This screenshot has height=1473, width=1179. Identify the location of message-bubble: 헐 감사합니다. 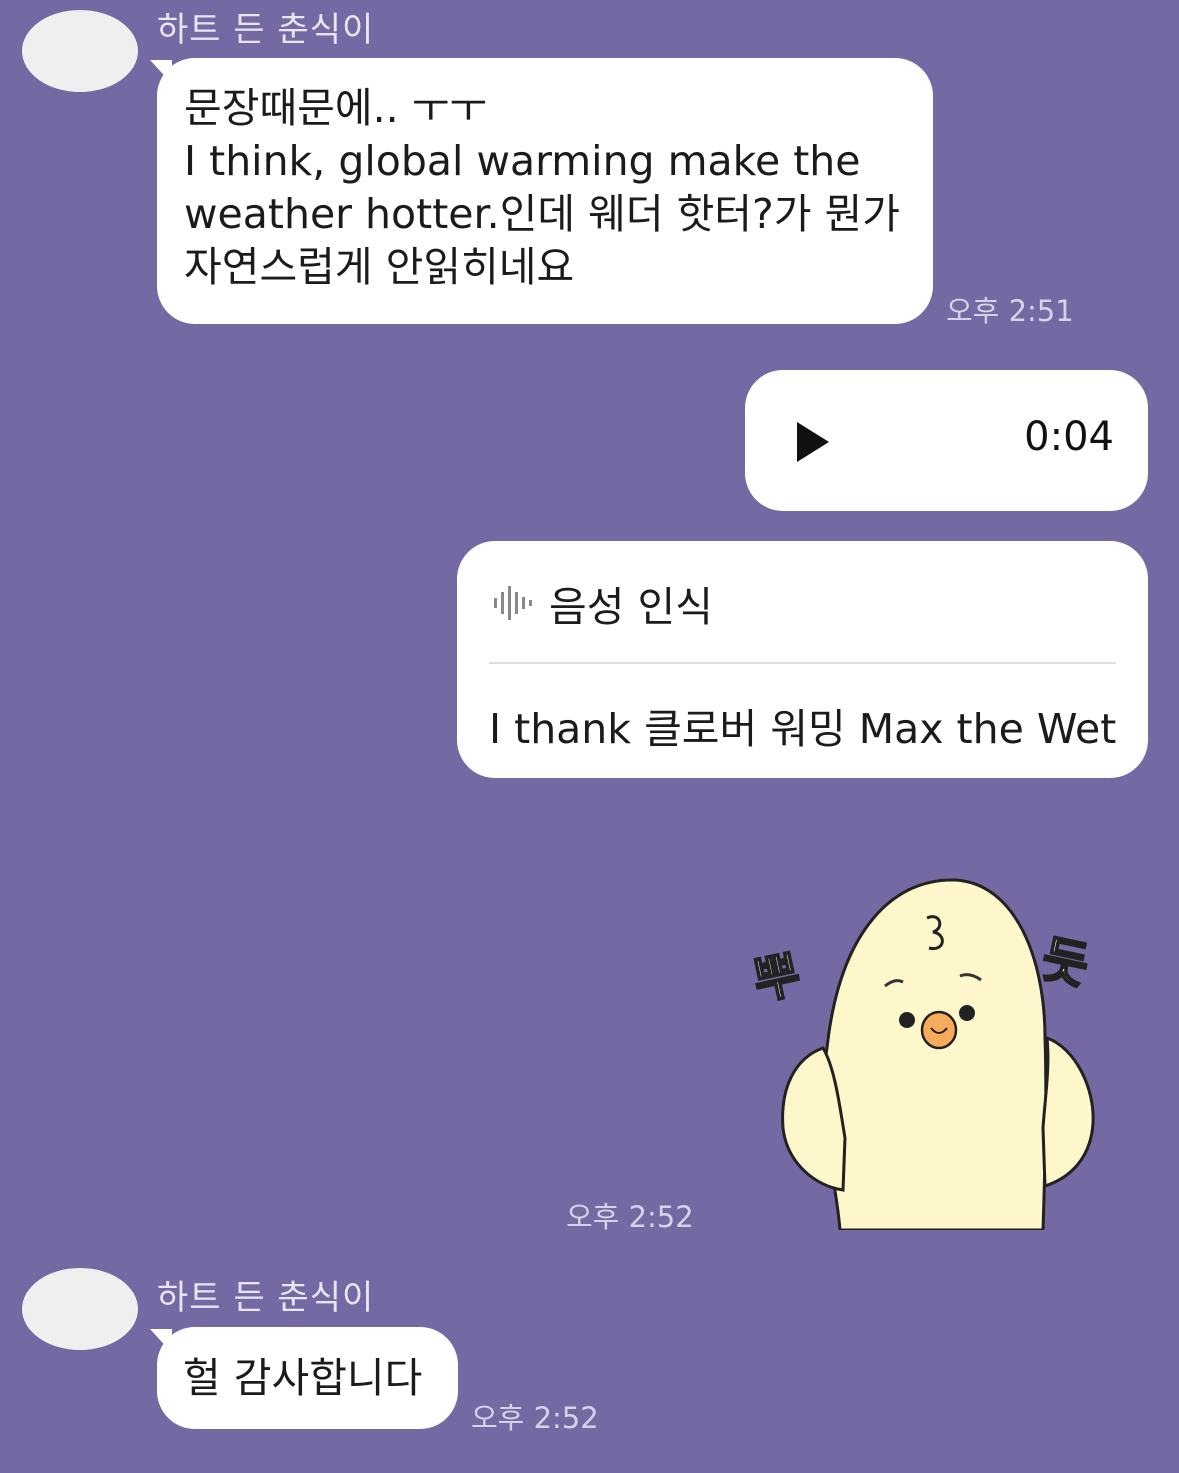
(307, 1378).